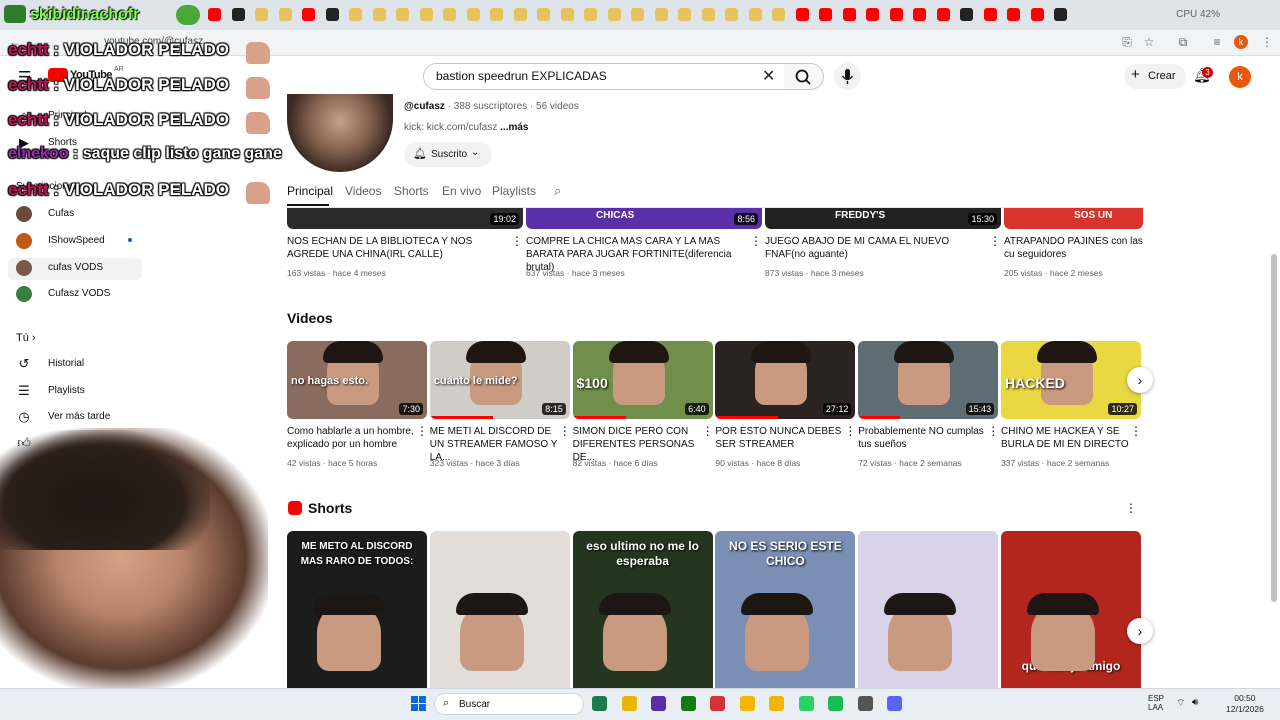 Image resolution: width=1280 pixels, height=720 pixels. Describe the element at coordinates (499, 380) in the screenshot. I see `video-thumbnail: cuanto le mide? 8:15` at that location.